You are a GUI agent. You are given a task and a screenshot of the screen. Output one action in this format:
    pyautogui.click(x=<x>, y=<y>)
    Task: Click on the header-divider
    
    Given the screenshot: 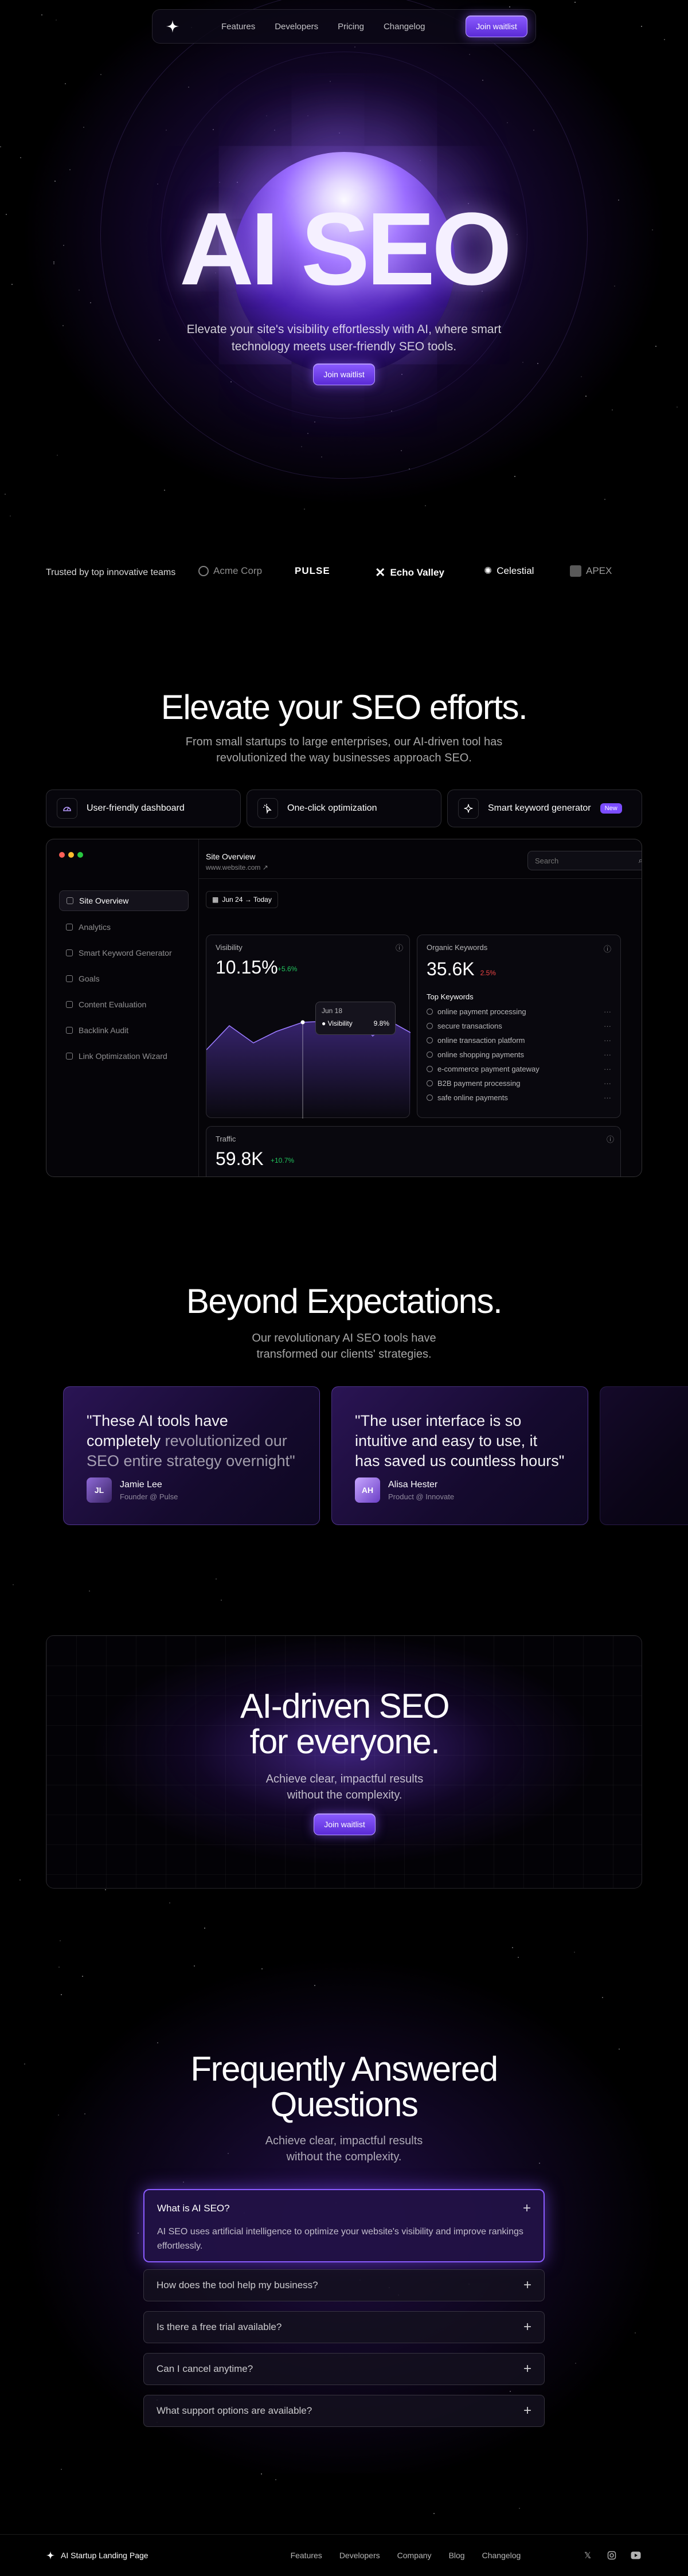 What is the action you would take?
    pyautogui.click(x=421, y=878)
    